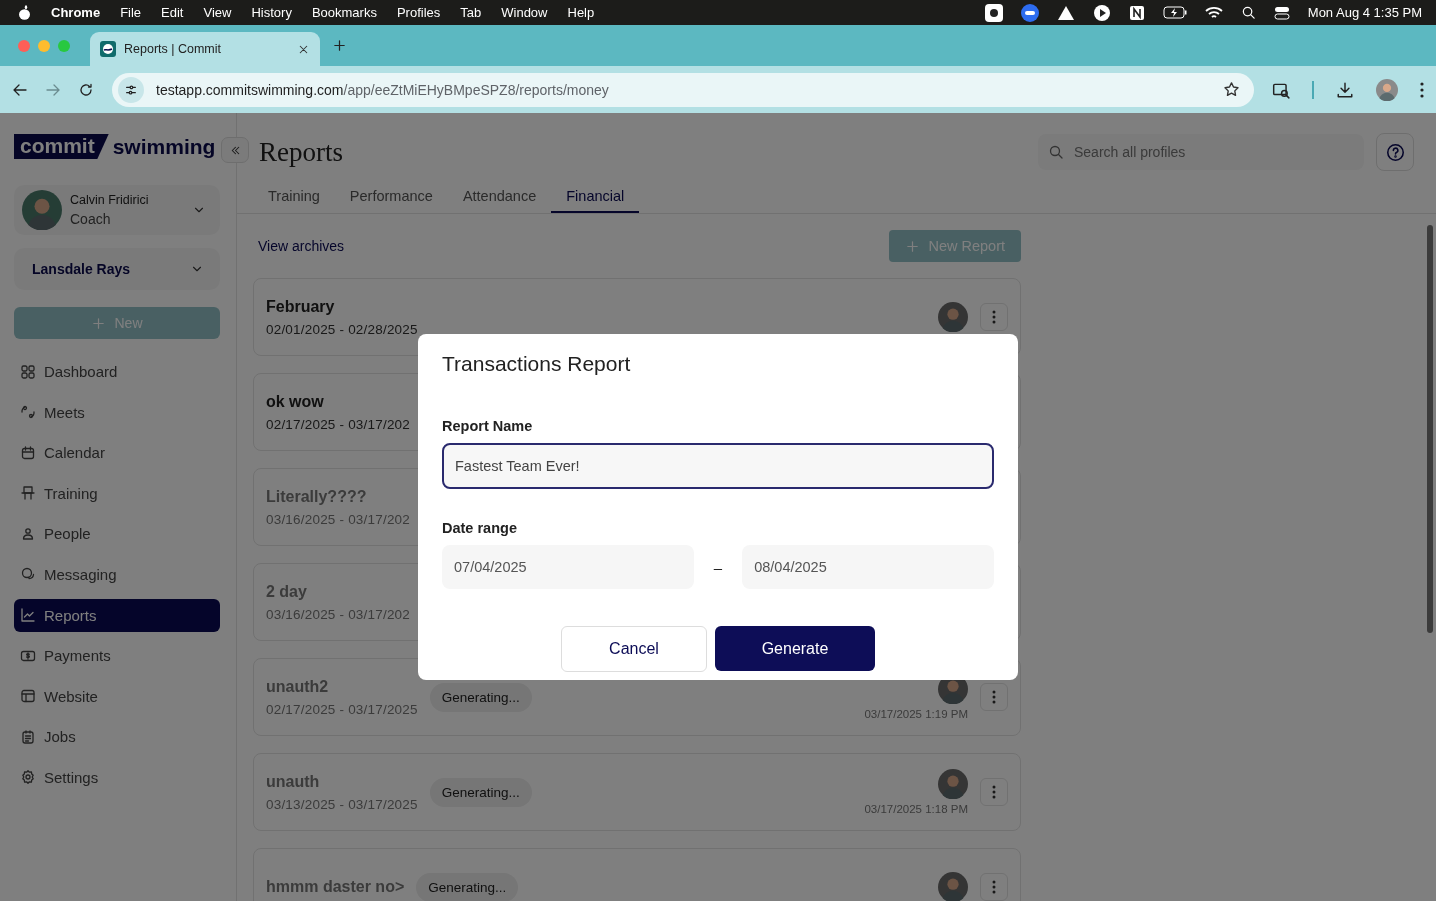 The height and width of the screenshot is (901, 1436). I want to click on menu-item: Bookmarks, so click(344, 12).